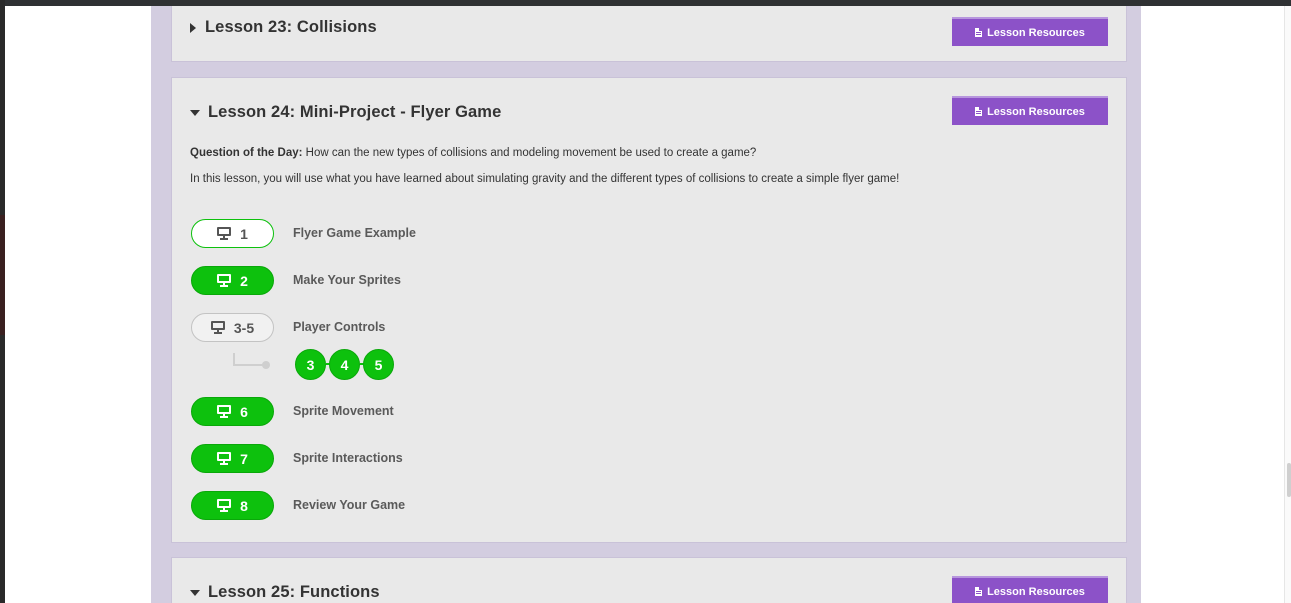  What do you see at coordinates (244, 505) in the screenshot?
I see `level-number: 8` at bounding box center [244, 505].